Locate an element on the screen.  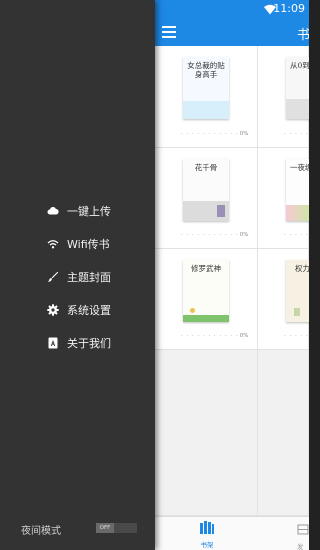
tab-discover-label: 发 is located at coordinates (300, 546).